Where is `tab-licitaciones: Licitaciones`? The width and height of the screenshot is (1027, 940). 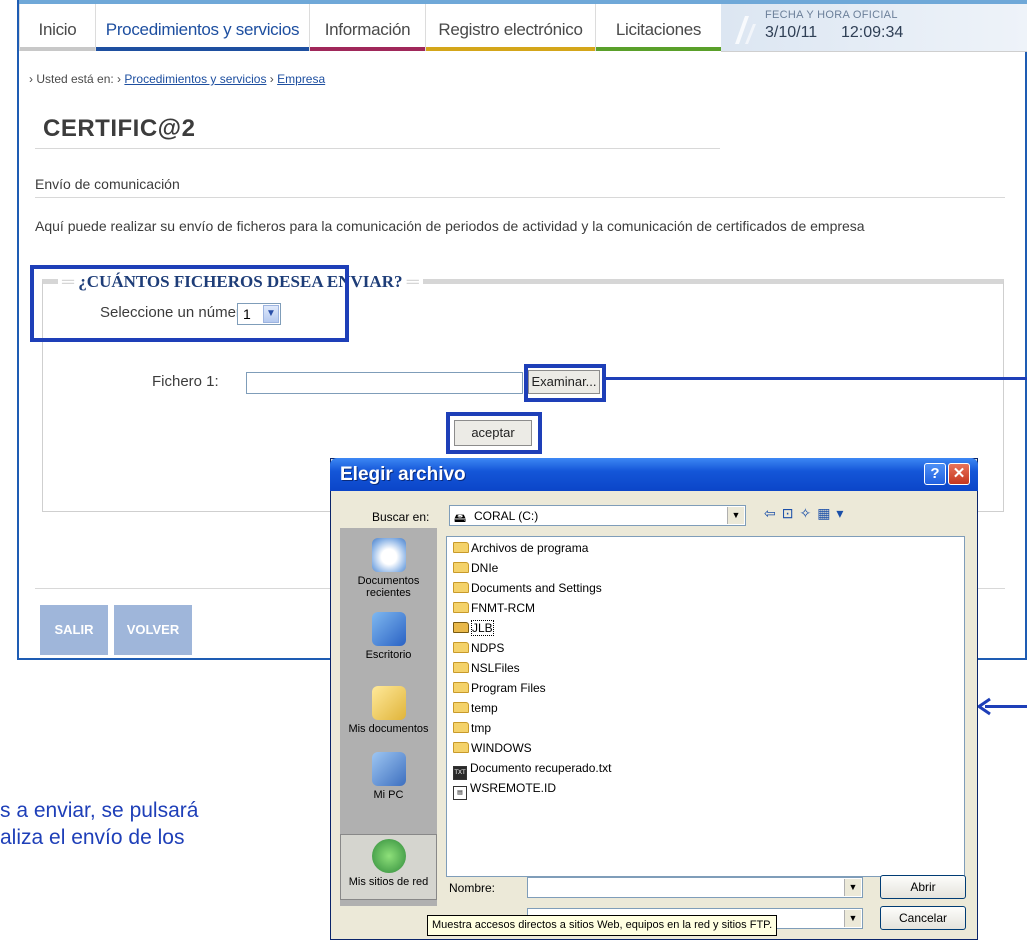 tab-licitaciones: Licitaciones is located at coordinates (658, 27).